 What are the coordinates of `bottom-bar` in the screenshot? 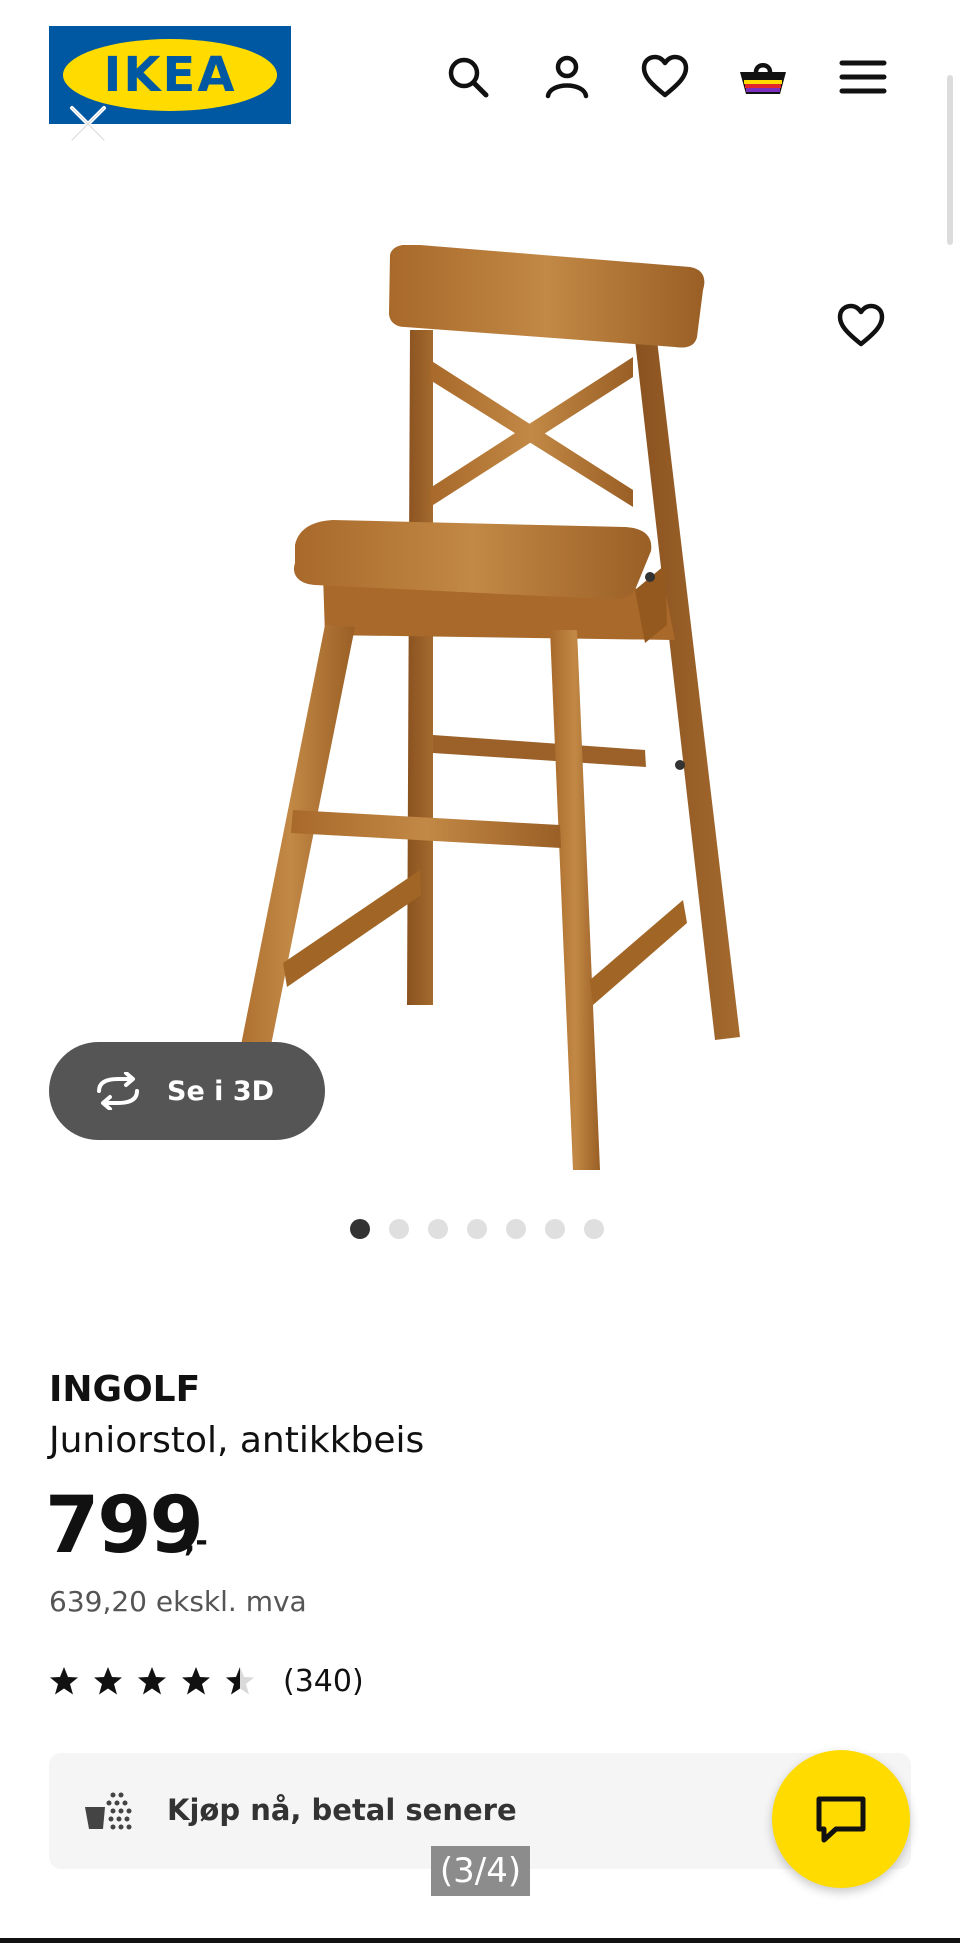 It's located at (480, 1940).